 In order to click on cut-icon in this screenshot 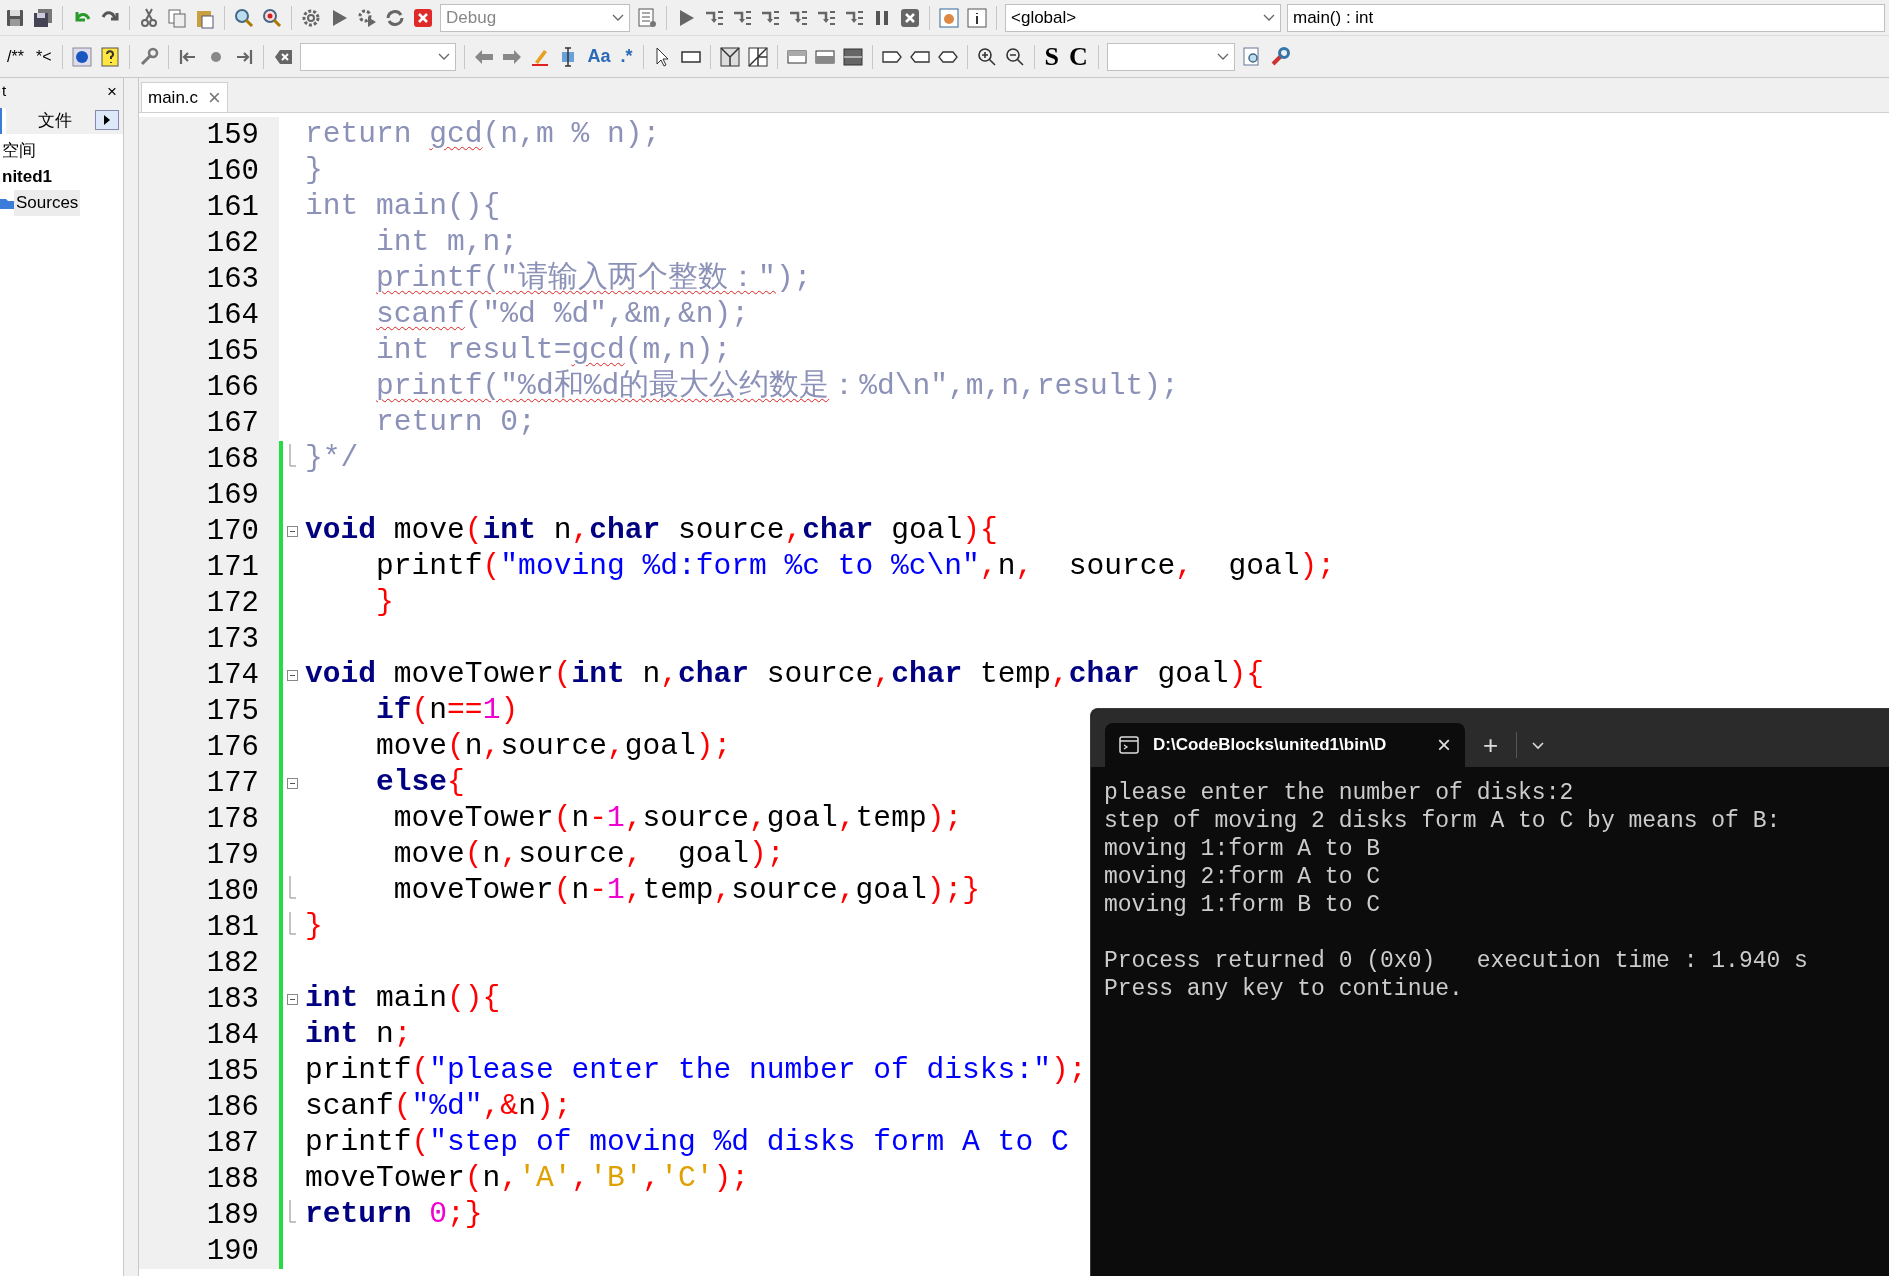, I will do `click(149, 17)`.